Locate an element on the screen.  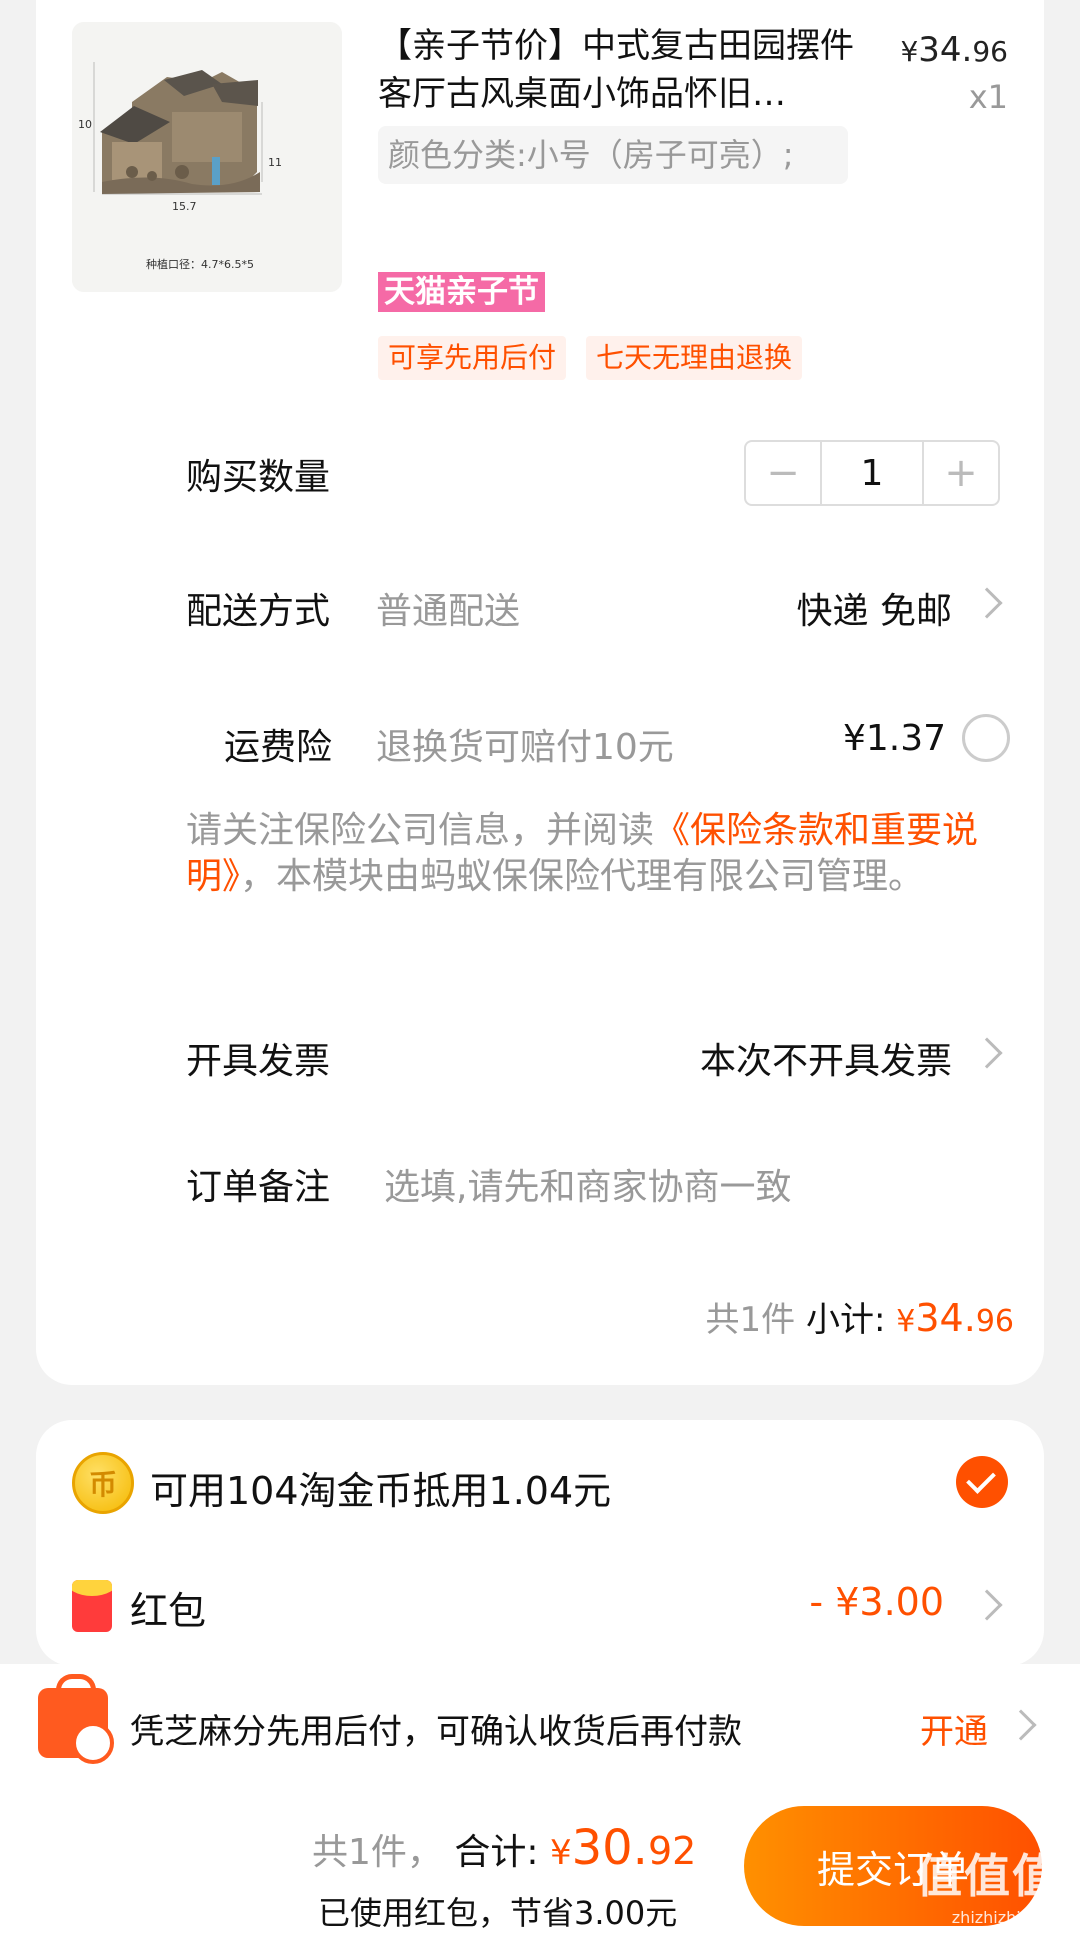
taojinbi-coin-icon: 币 is located at coordinates (103, 1483).